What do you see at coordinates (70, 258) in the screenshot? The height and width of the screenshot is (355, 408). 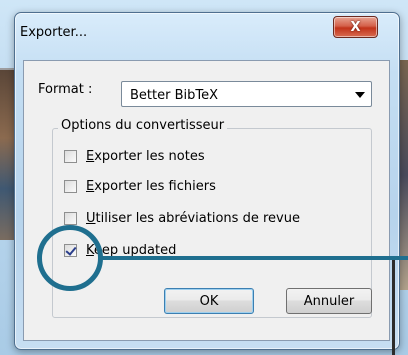 I see `annotation-circle` at bounding box center [70, 258].